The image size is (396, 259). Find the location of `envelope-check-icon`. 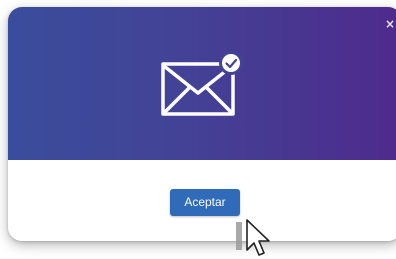

envelope-check-icon is located at coordinates (202, 83).